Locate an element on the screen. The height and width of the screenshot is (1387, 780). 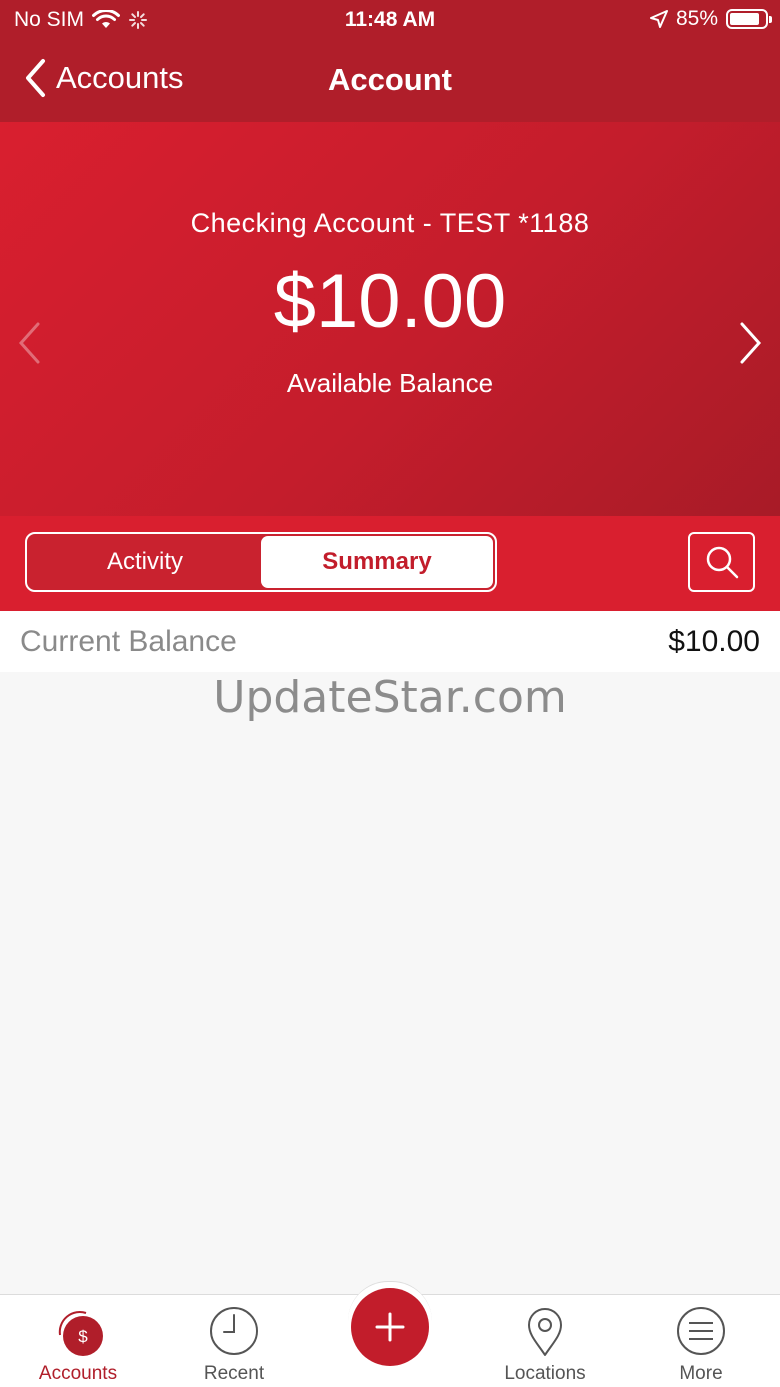
battery-icon is located at coordinates (749, 19).